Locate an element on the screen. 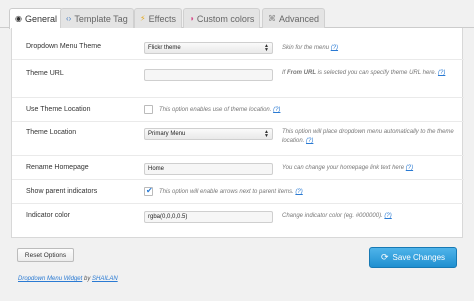 Image resolution: width=474 pixels, height=301 pixels. rename-home-value: Home is located at coordinates (156, 169).